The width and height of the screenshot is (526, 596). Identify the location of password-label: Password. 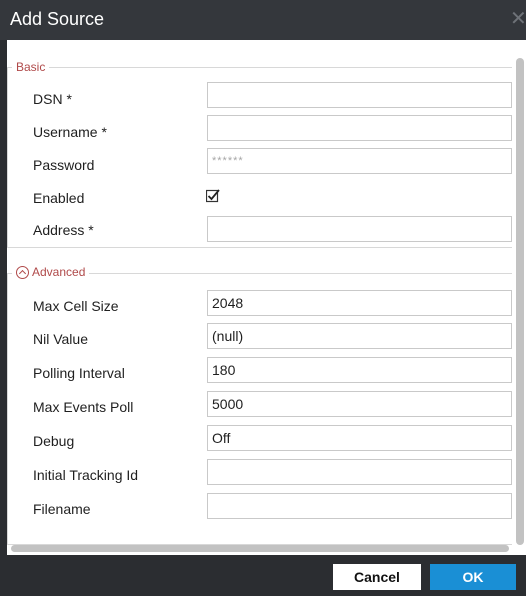
(64, 165).